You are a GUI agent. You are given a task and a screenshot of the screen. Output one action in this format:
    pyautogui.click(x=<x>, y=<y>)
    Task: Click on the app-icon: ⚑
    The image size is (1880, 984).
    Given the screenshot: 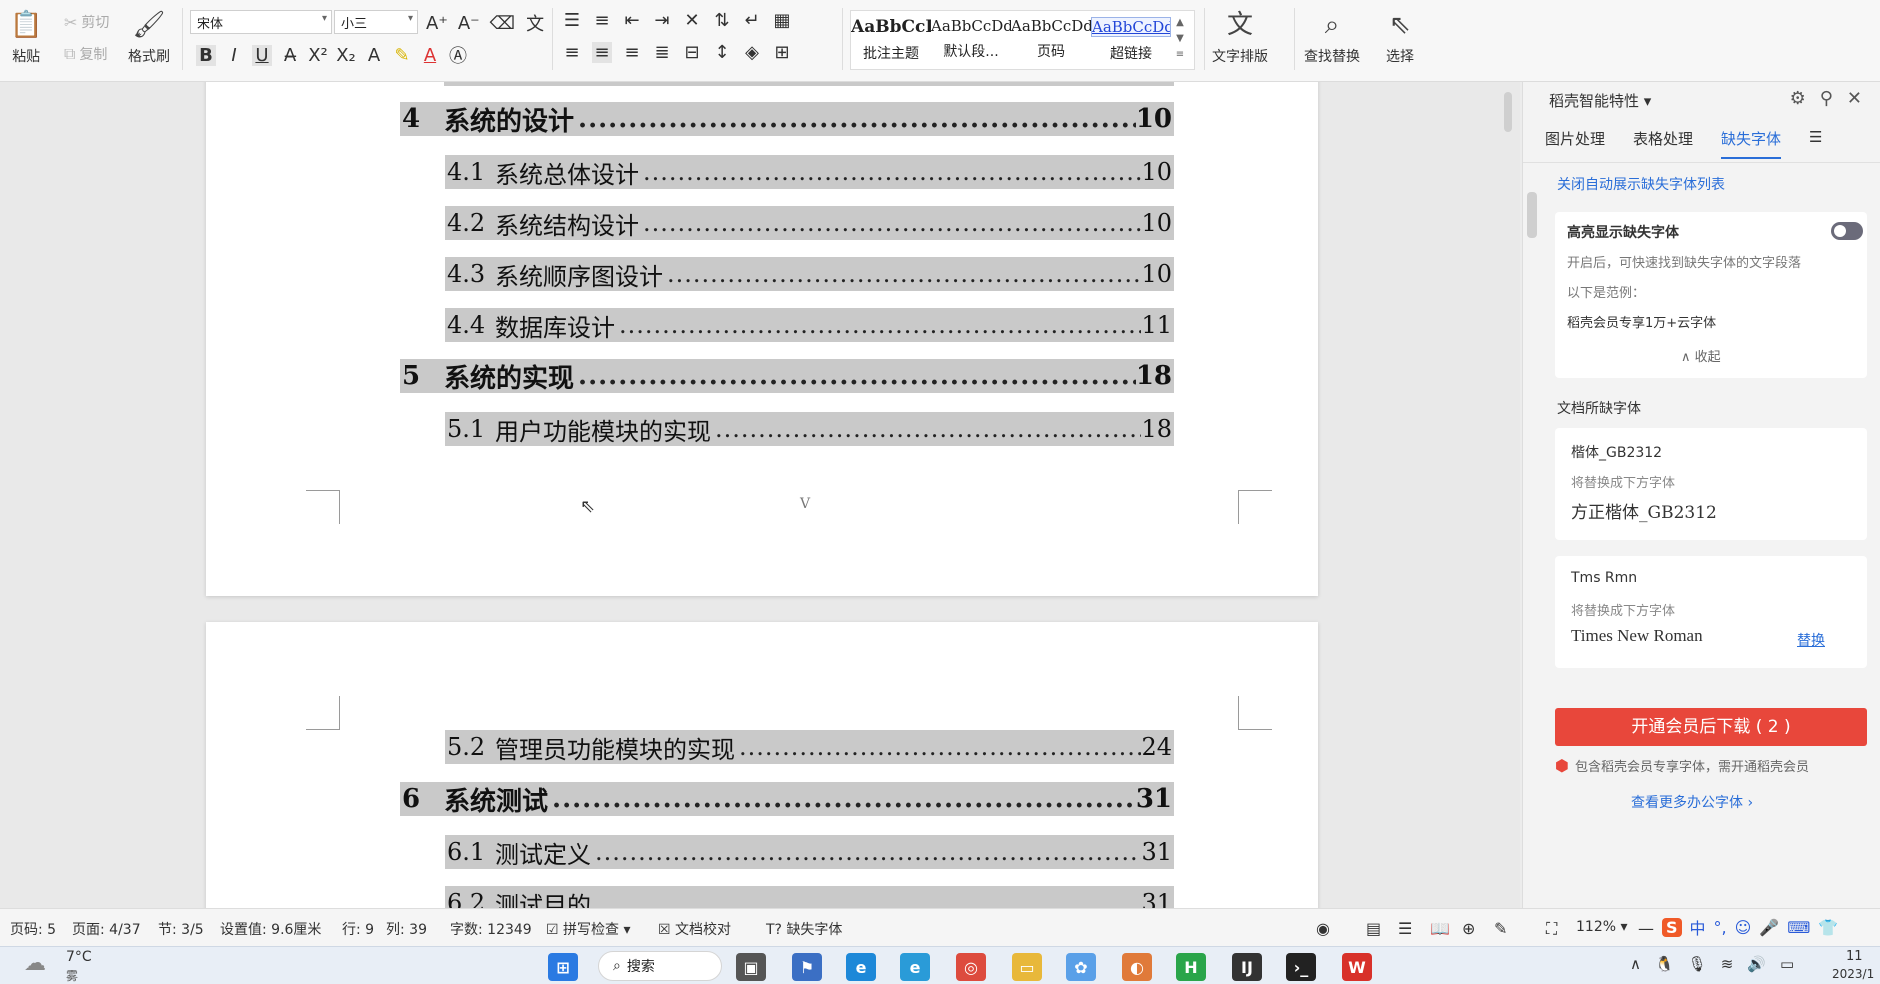 What is the action you would take?
    pyautogui.click(x=807, y=967)
    